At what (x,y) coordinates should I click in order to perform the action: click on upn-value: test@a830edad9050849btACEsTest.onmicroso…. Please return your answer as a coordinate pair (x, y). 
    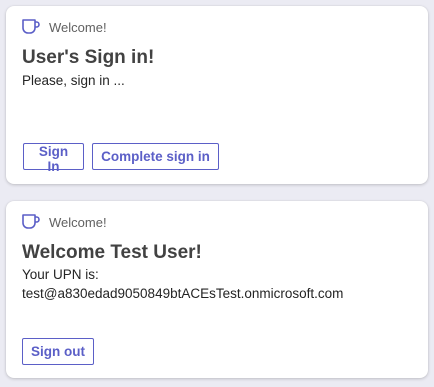
    Looking at the image, I should click on (183, 293).